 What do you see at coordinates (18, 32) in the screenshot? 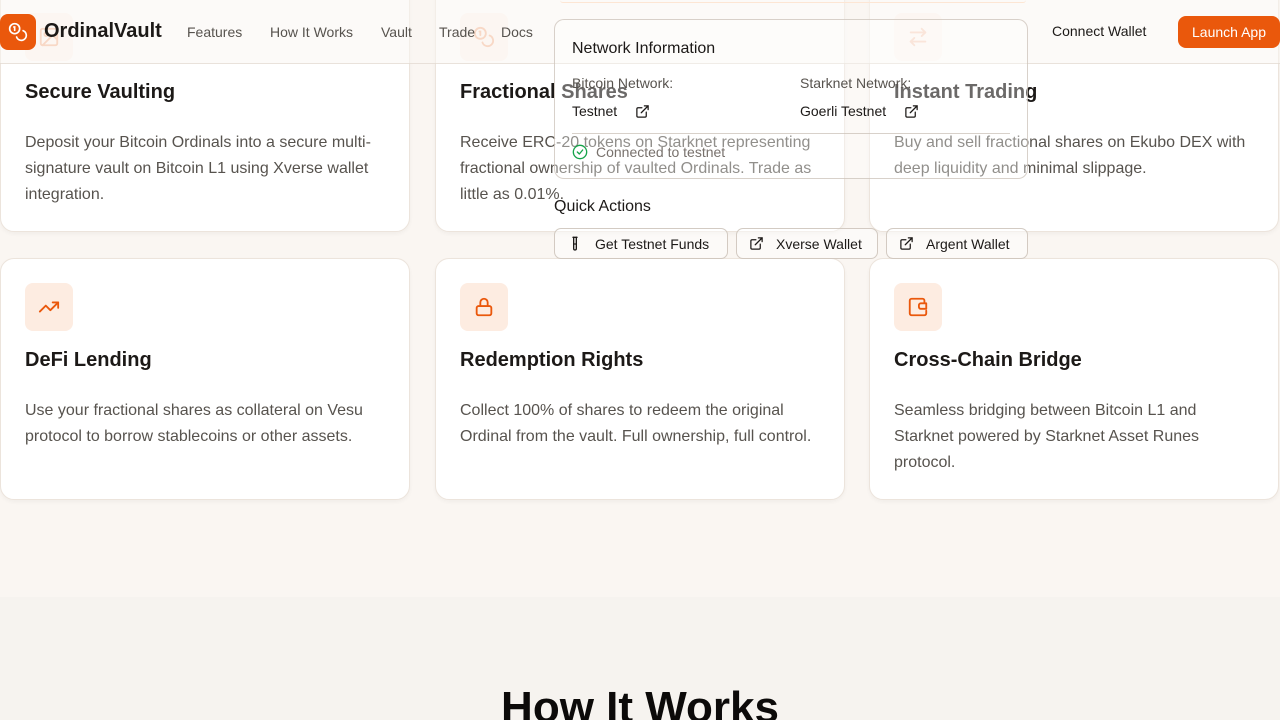
I see `logo-coins-icon` at bounding box center [18, 32].